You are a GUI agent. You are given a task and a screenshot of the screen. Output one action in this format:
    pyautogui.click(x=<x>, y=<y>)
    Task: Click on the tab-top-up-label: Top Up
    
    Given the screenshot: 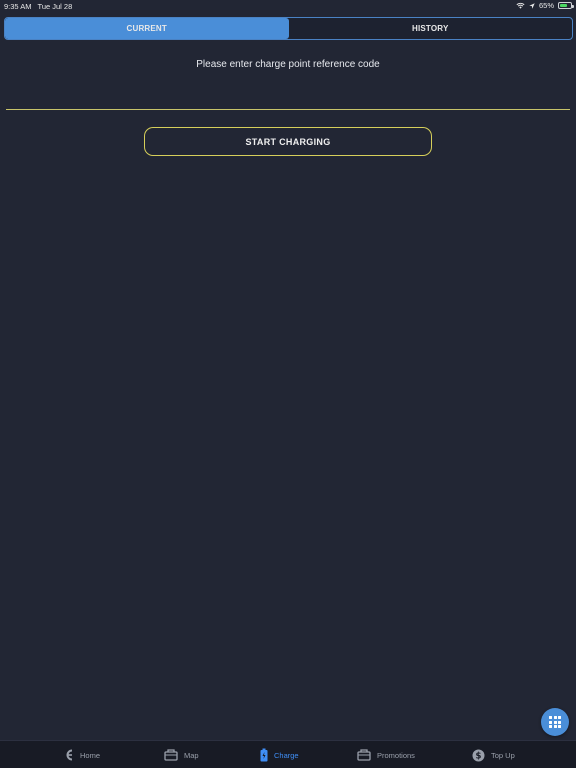 What is the action you would take?
    pyautogui.click(x=503, y=755)
    